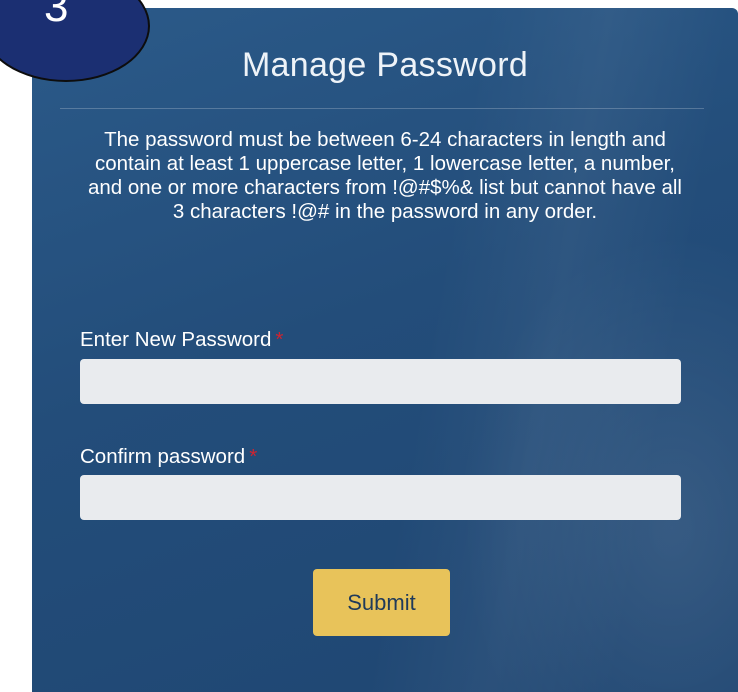  Describe the element at coordinates (176, 339) in the screenshot. I see `new-password-label-text: Enter New Password` at that location.